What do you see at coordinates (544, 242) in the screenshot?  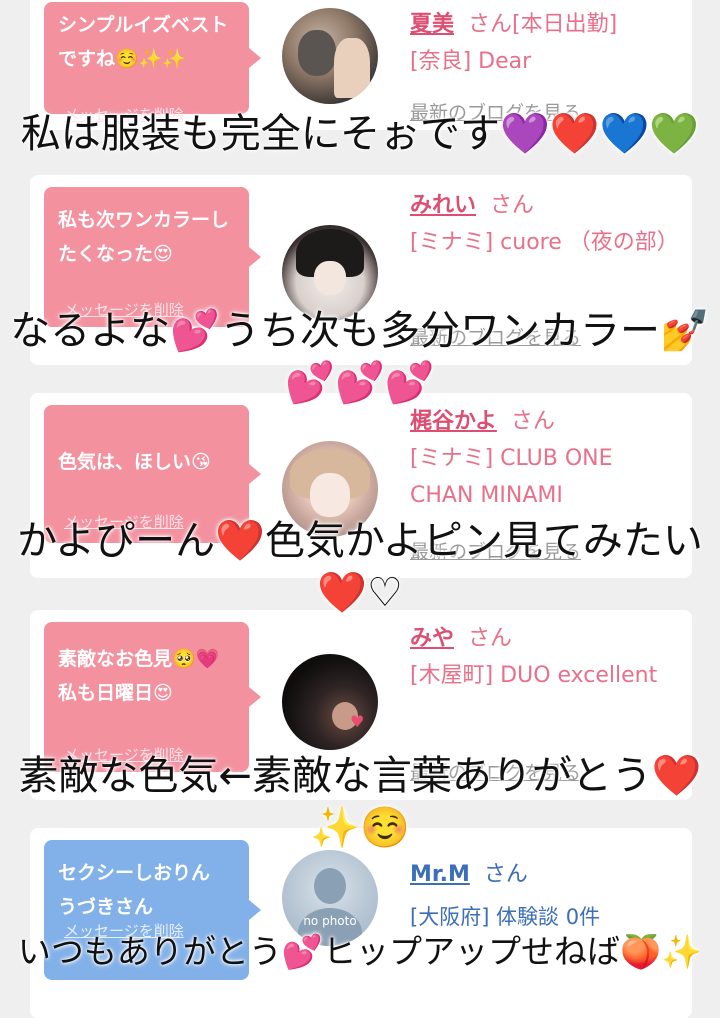 I see `shop-info: [ミナミ] cuore （夜の部）` at bounding box center [544, 242].